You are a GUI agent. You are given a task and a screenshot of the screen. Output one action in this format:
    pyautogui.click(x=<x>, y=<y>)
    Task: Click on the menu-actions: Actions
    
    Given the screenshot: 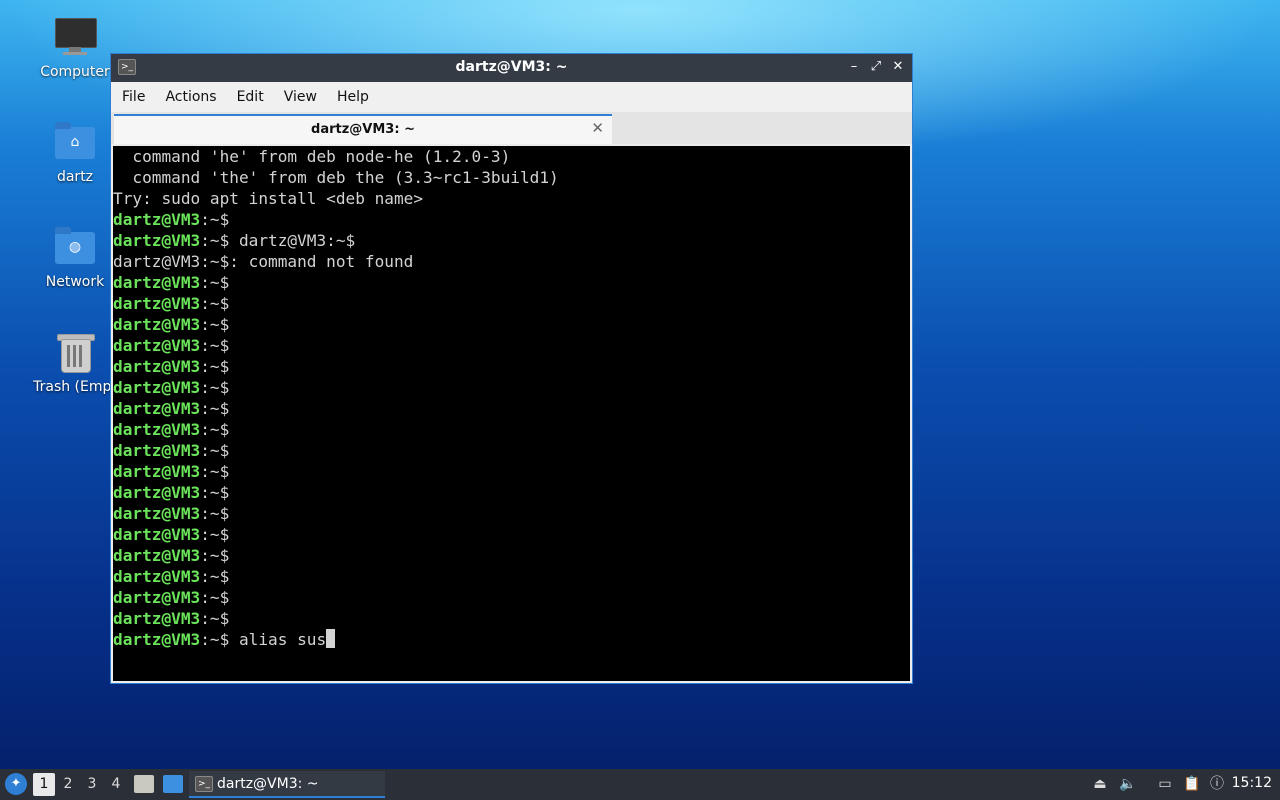 What is the action you would take?
    pyautogui.click(x=189, y=93)
    